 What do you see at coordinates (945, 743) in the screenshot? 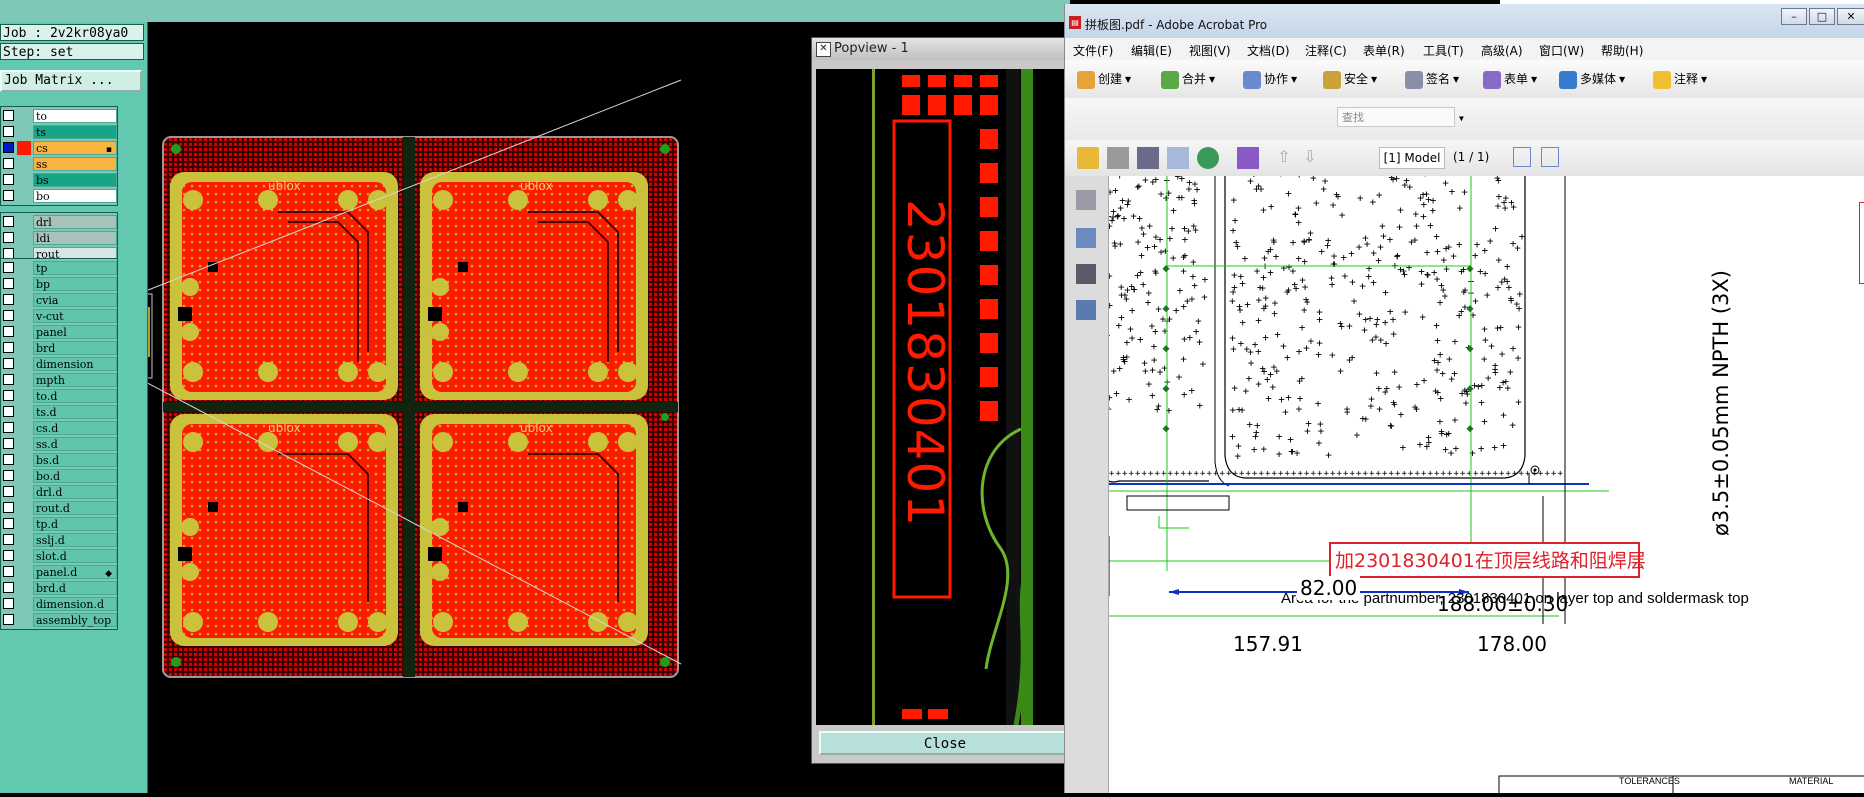
I see `close-button: Close` at bounding box center [945, 743].